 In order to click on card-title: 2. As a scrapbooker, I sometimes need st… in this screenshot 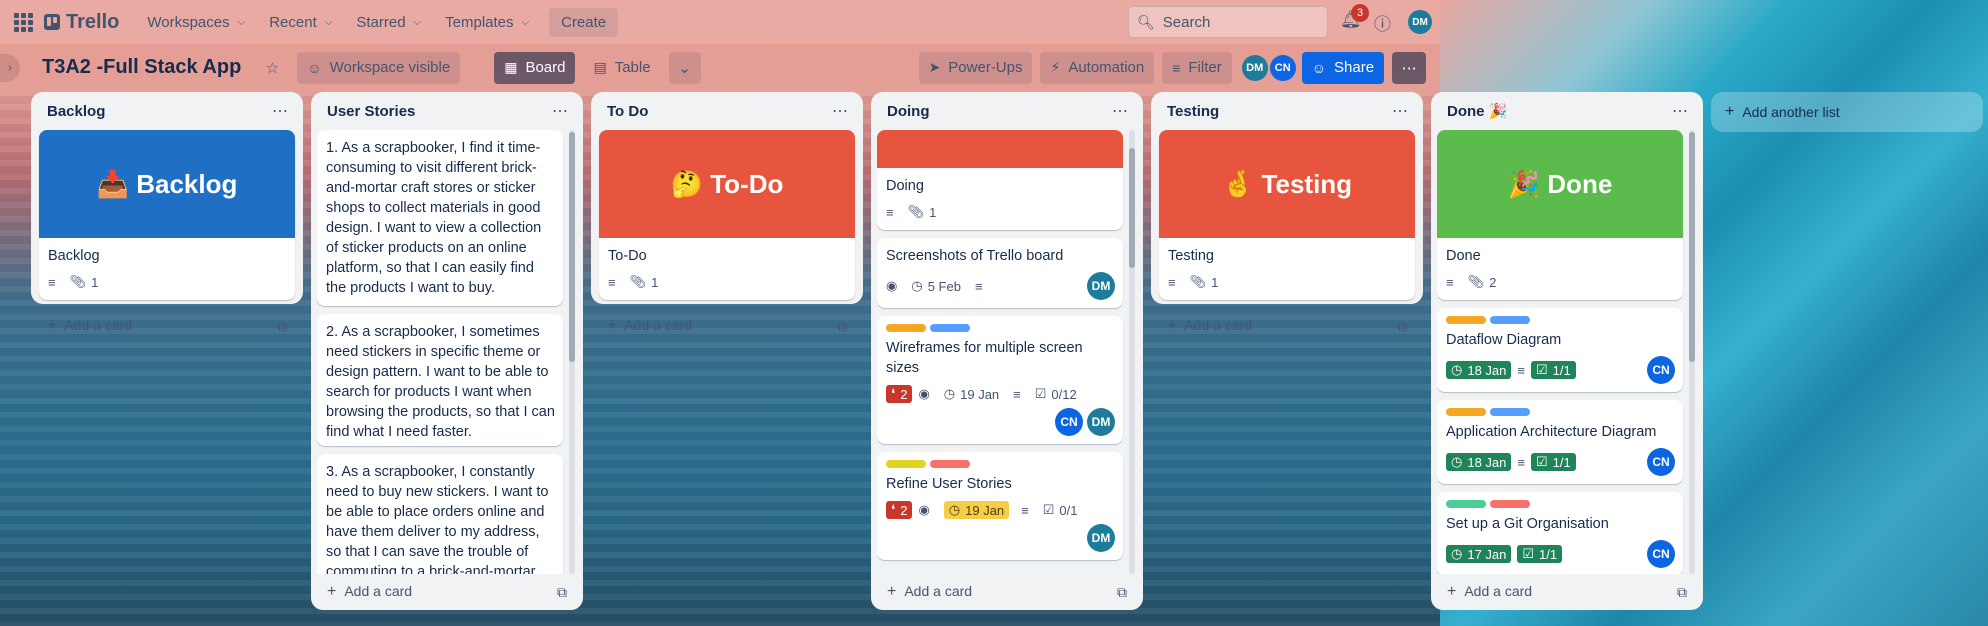, I will do `click(440, 382)`.